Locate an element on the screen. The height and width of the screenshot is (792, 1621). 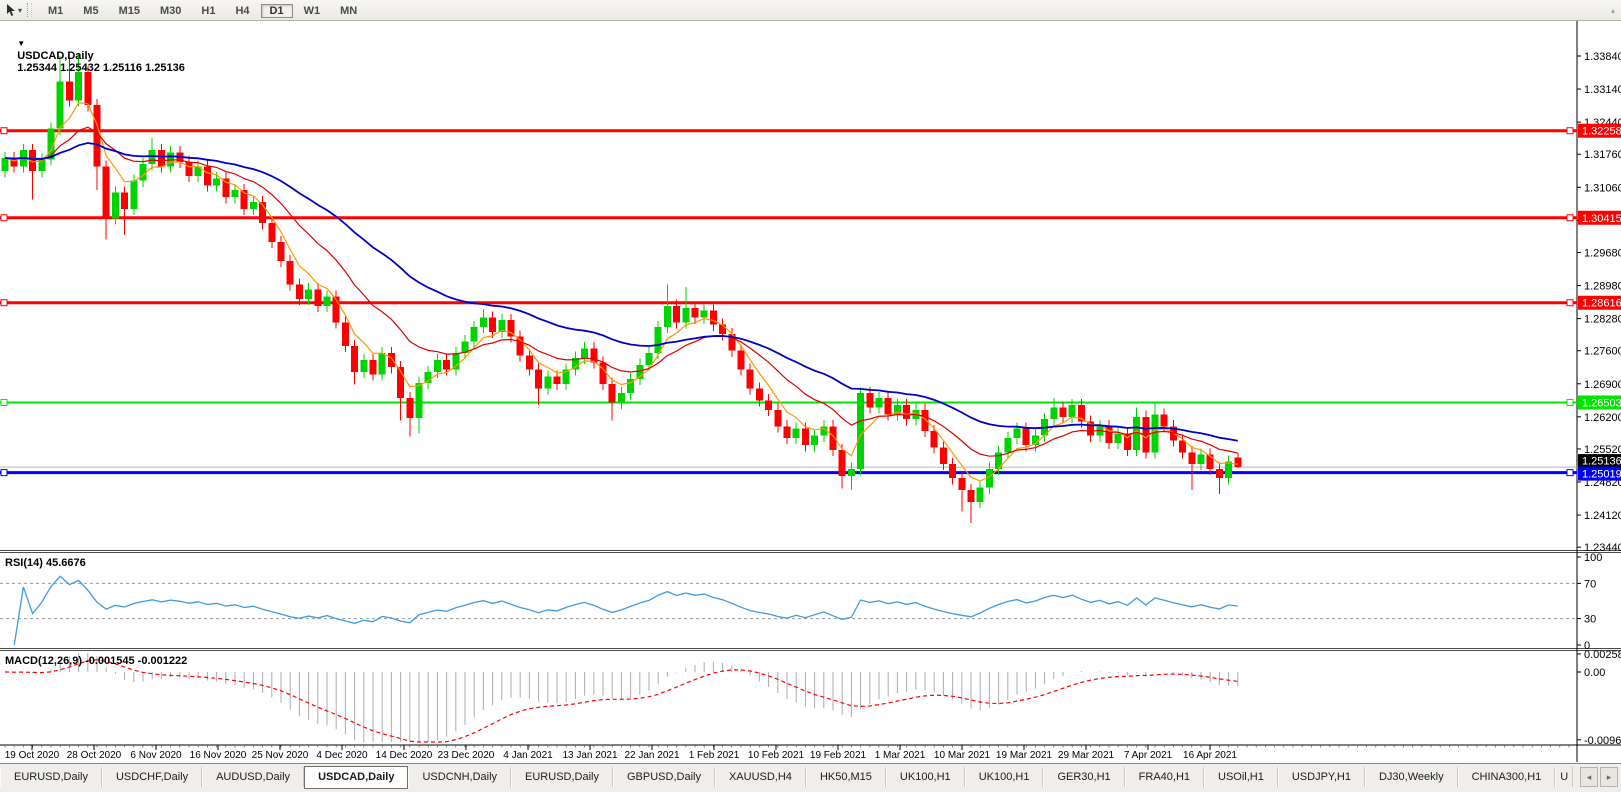
toolbar-scroll-icon: ▴ is located at coordinates (1613, 10).